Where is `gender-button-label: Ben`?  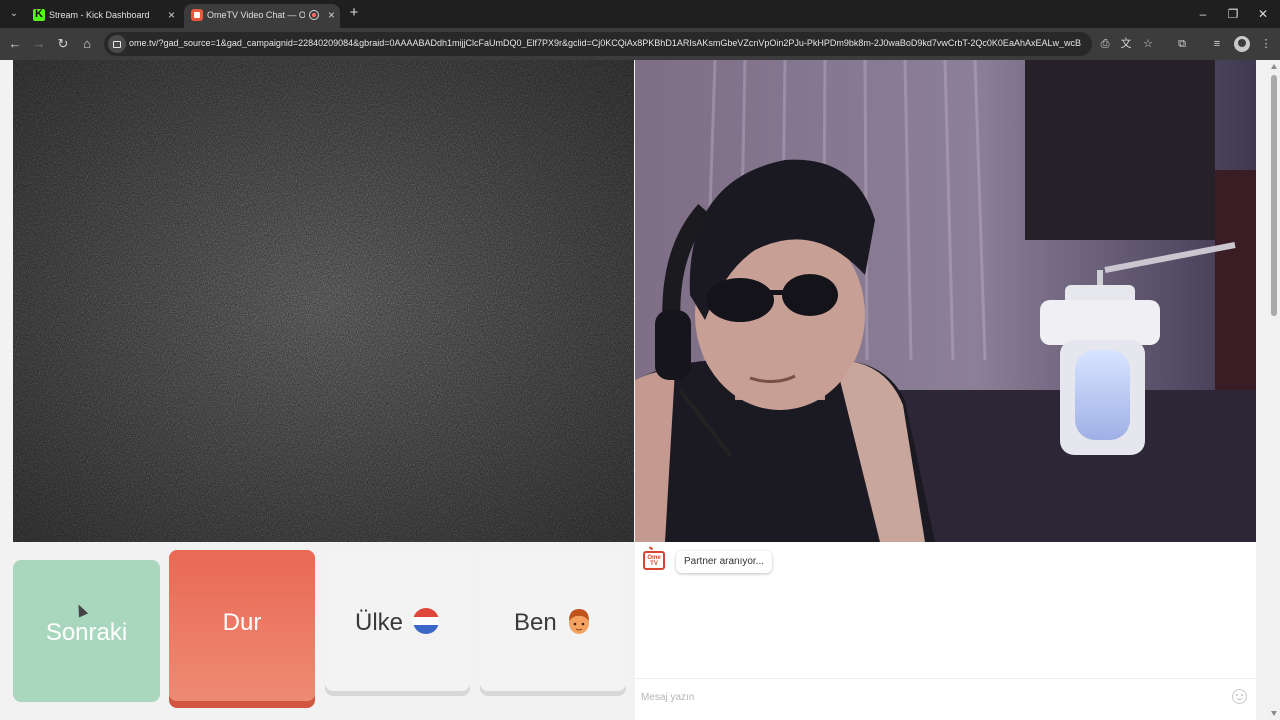 gender-button-label: Ben is located at coordinates (535, 622).